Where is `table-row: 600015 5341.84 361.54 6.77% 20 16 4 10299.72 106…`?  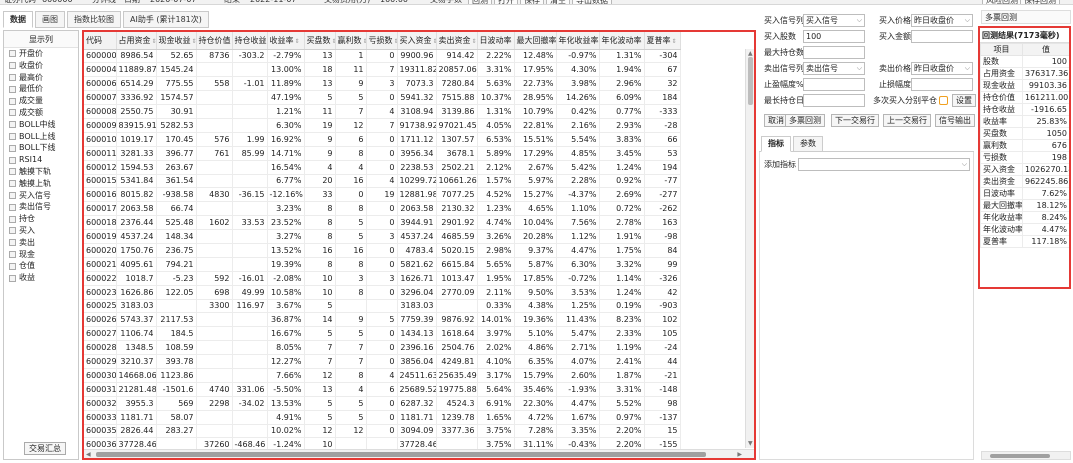 table-row: 600015 5341.84 361.54 6.77% 20 16 4 10299.72 106… is located at coordinates (382, 181).